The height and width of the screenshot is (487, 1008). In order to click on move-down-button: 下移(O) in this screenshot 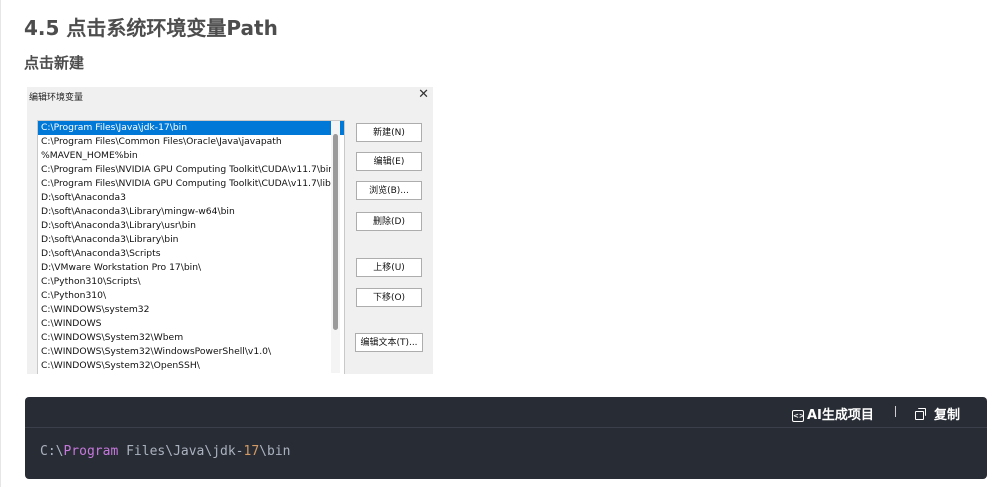, I will do `click(389, 297)`.